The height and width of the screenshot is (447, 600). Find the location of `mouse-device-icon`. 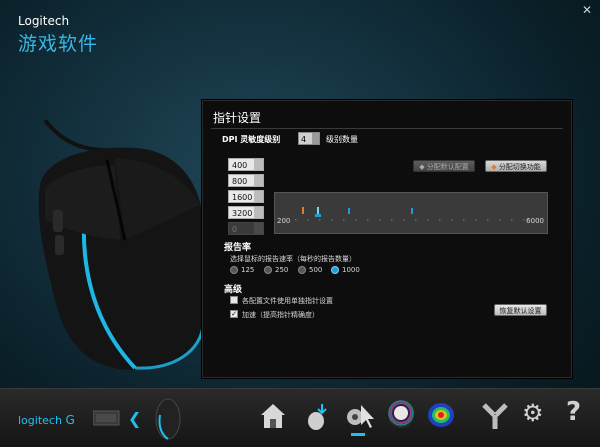

mouse-device-icon is located at coordinates (168, 418).